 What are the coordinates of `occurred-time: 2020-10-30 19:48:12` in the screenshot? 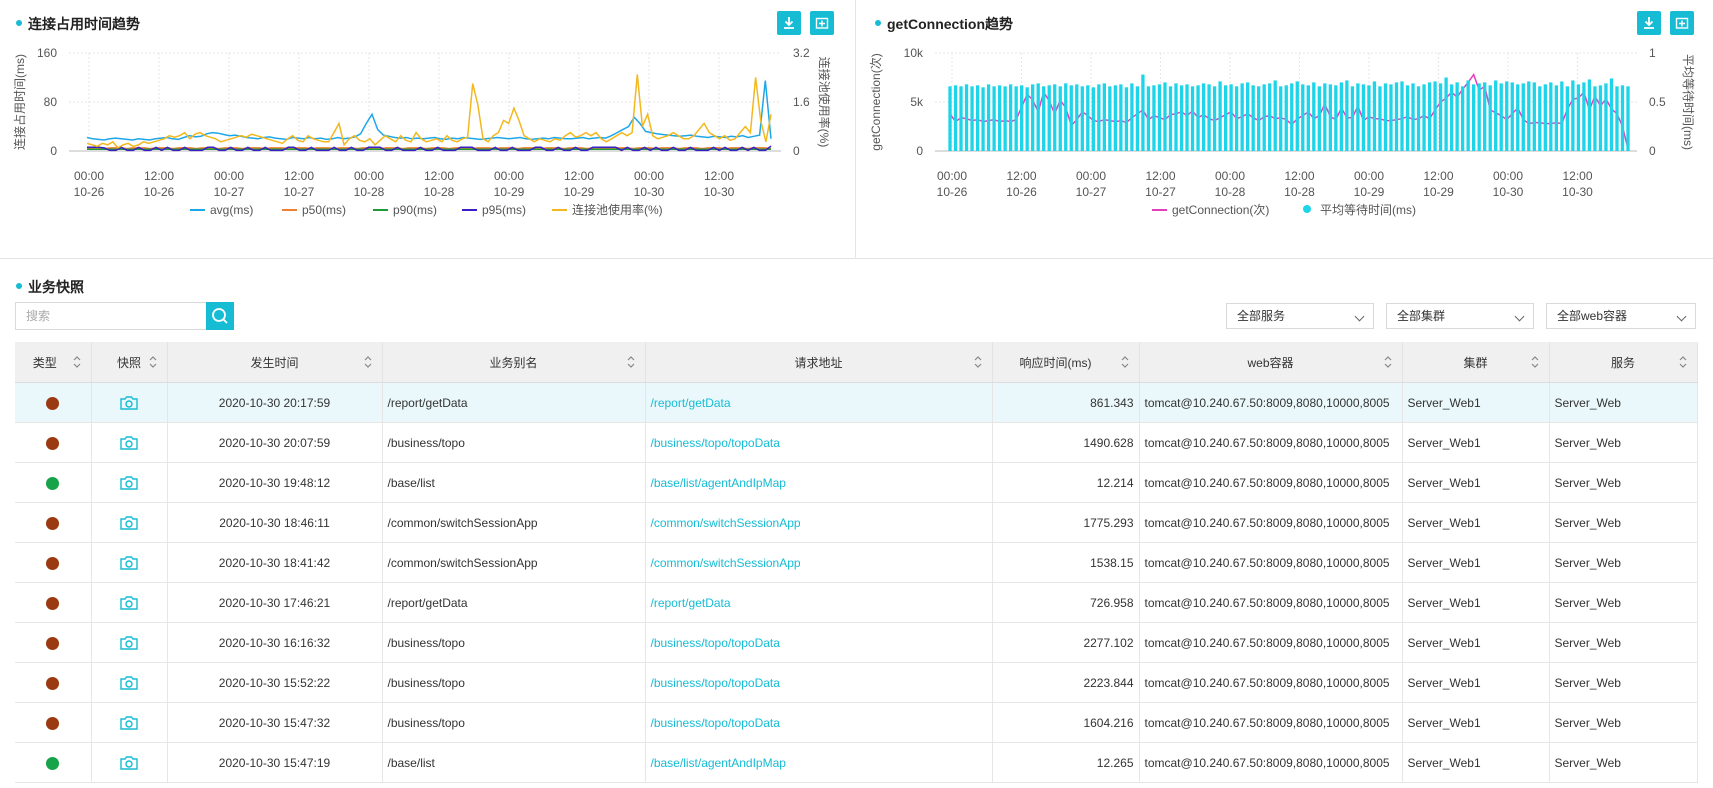 It's located at (274, 482).